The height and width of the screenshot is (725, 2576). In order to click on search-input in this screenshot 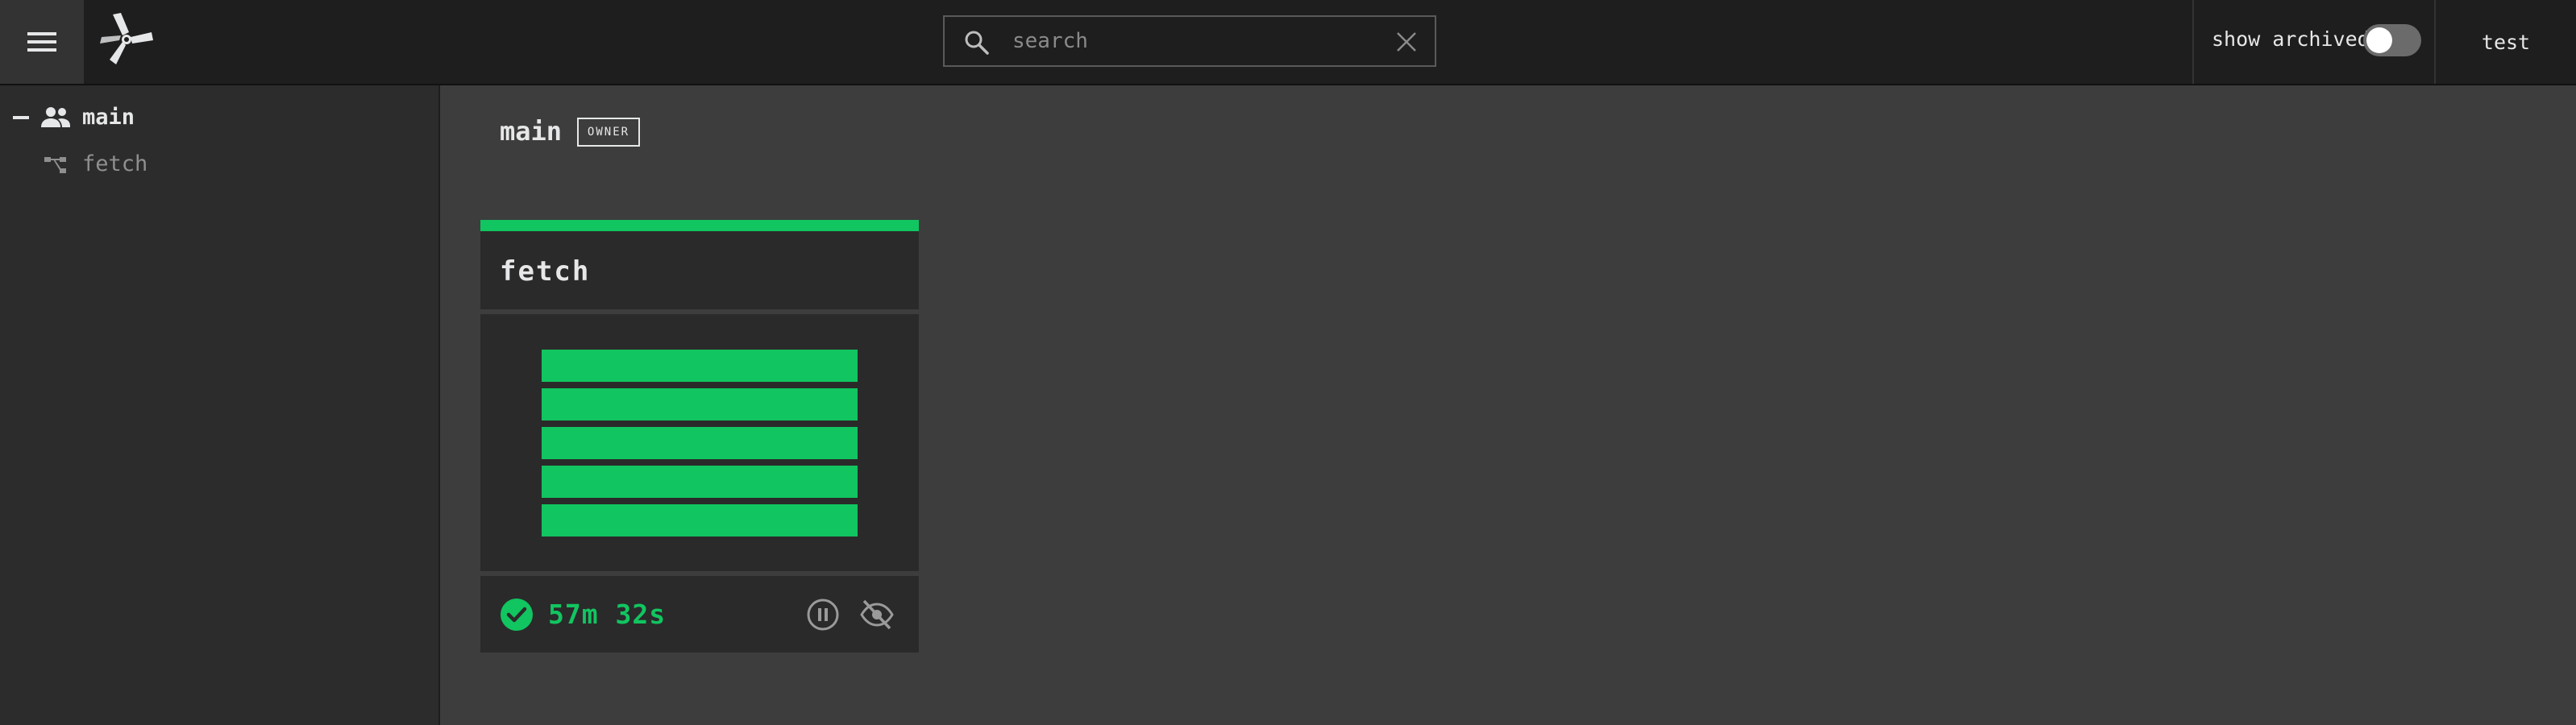, I will do `click(1189, 41)`.